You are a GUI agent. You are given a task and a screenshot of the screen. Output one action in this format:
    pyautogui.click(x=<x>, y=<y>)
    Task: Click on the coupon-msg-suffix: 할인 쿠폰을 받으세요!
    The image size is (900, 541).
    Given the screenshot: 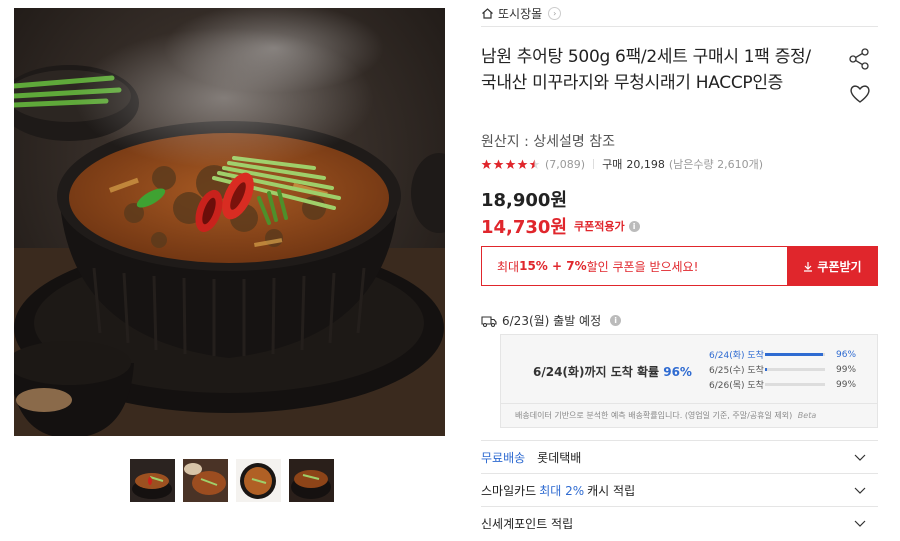 What is the action you would take?
    pyautogui.click(x=642, y=266)
    